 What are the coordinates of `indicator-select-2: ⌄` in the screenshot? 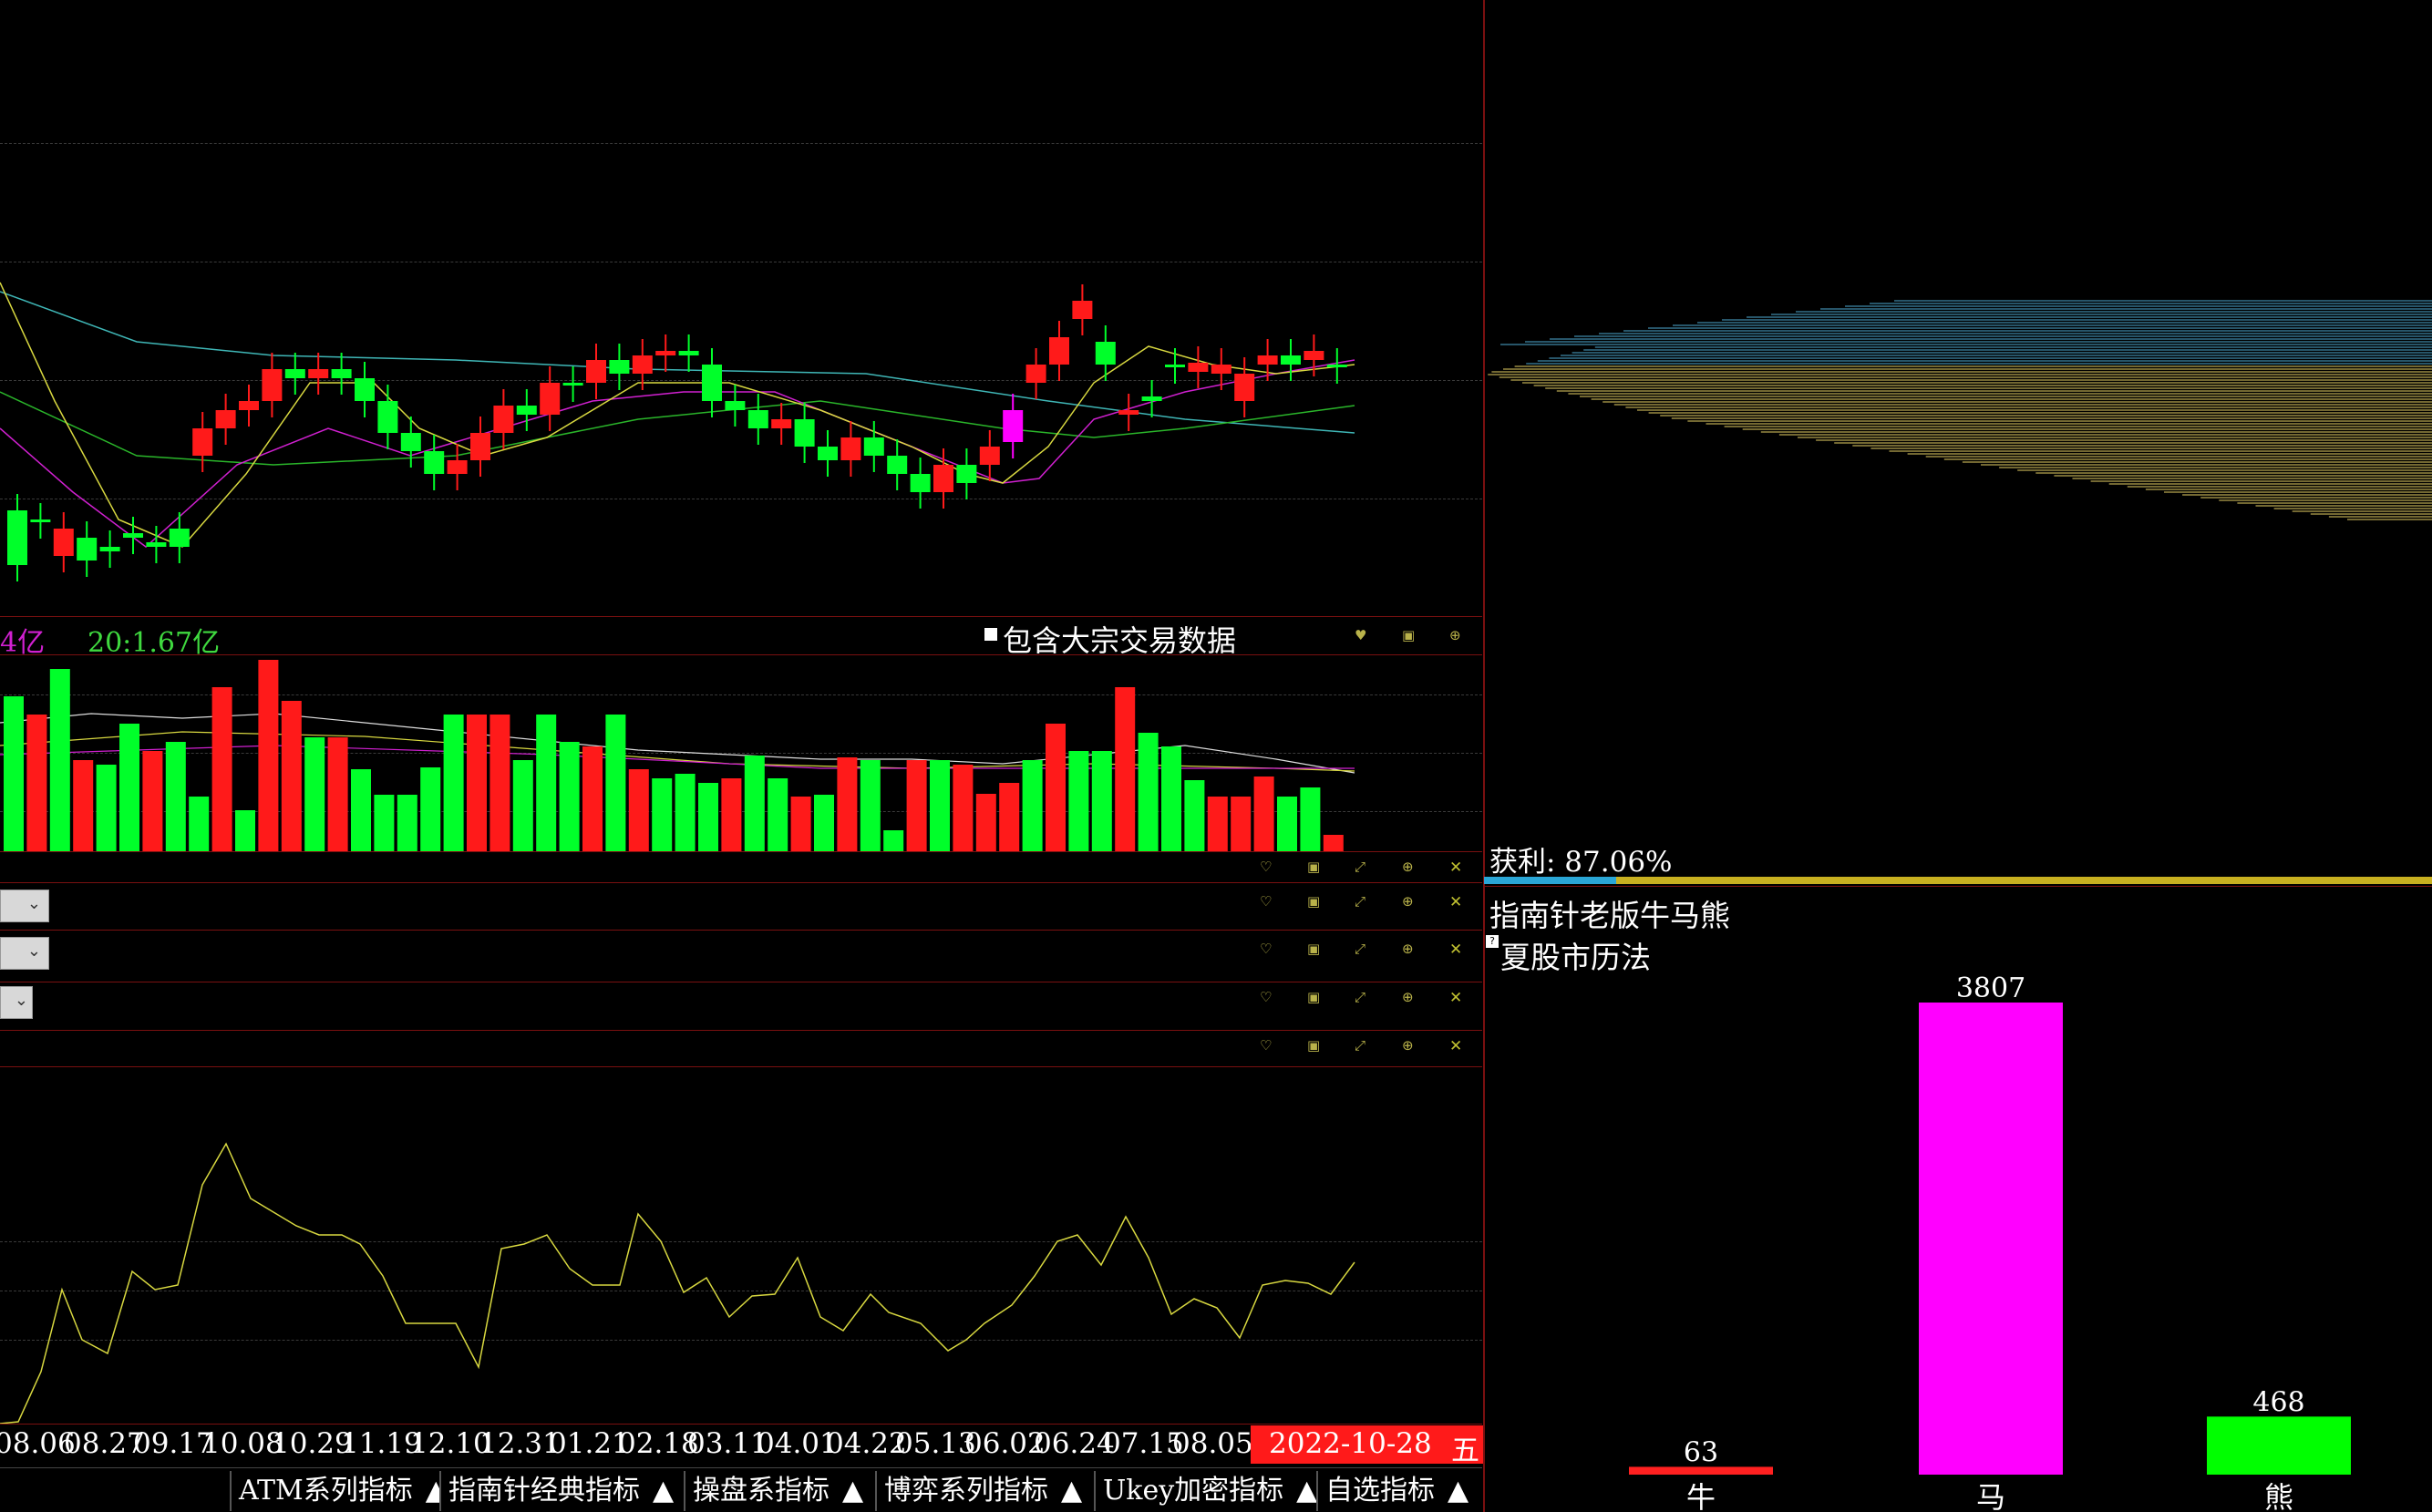 It's located at (25, 953).